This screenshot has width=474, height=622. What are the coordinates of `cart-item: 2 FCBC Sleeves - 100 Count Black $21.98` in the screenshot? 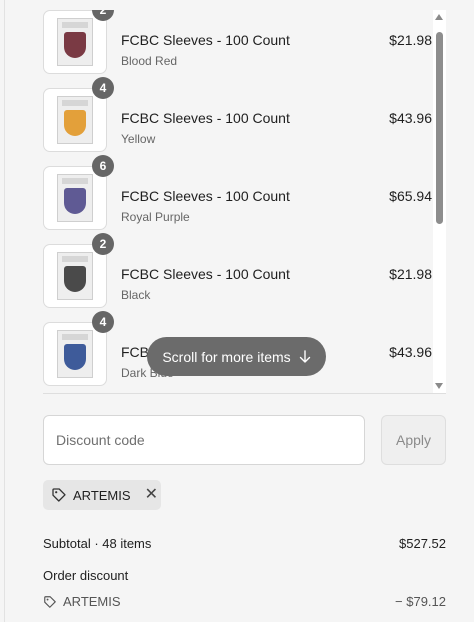 It's located at (238, 271).